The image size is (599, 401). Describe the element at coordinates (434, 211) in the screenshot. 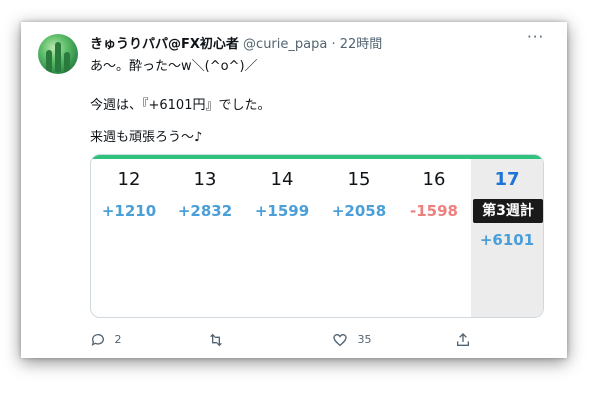

I see `day-value: -1598` at that location.